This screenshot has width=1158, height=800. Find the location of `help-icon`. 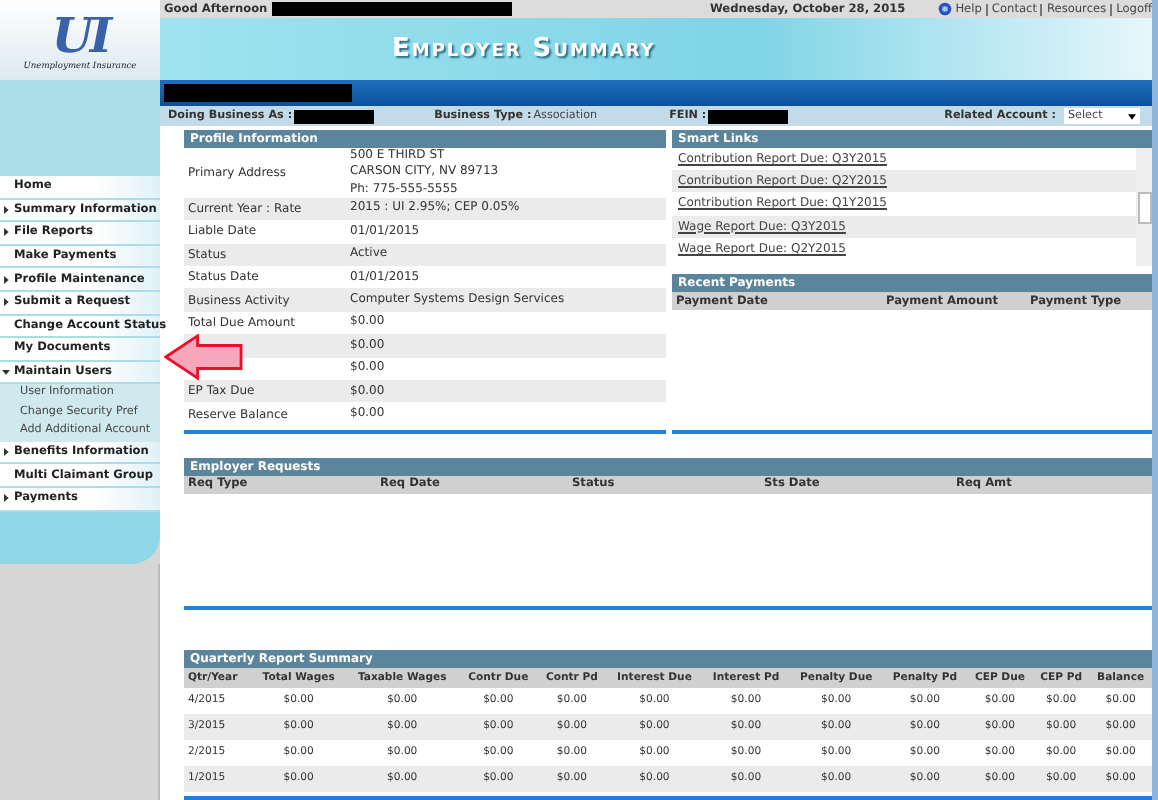

help-icon is located at coordinates (944, 9).